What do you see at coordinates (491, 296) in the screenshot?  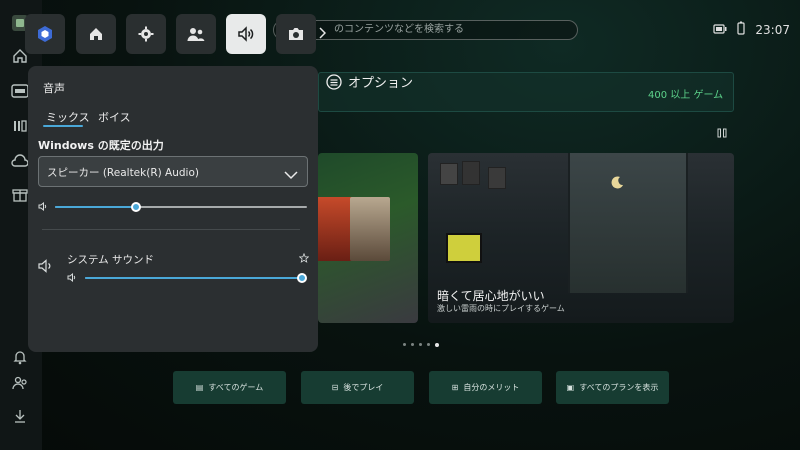 I see `featured-title: 暗くて居心地がいい` at bounding box center [491, 296].